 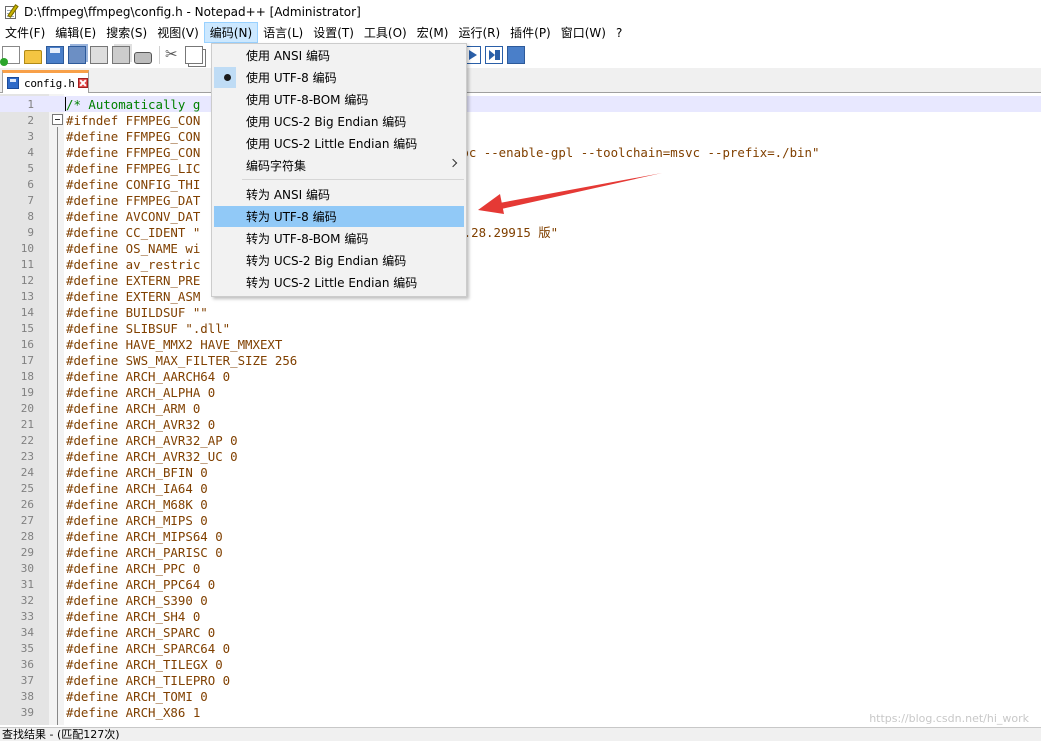 I want to click on line-number: 38, so click(x=27, y=696).